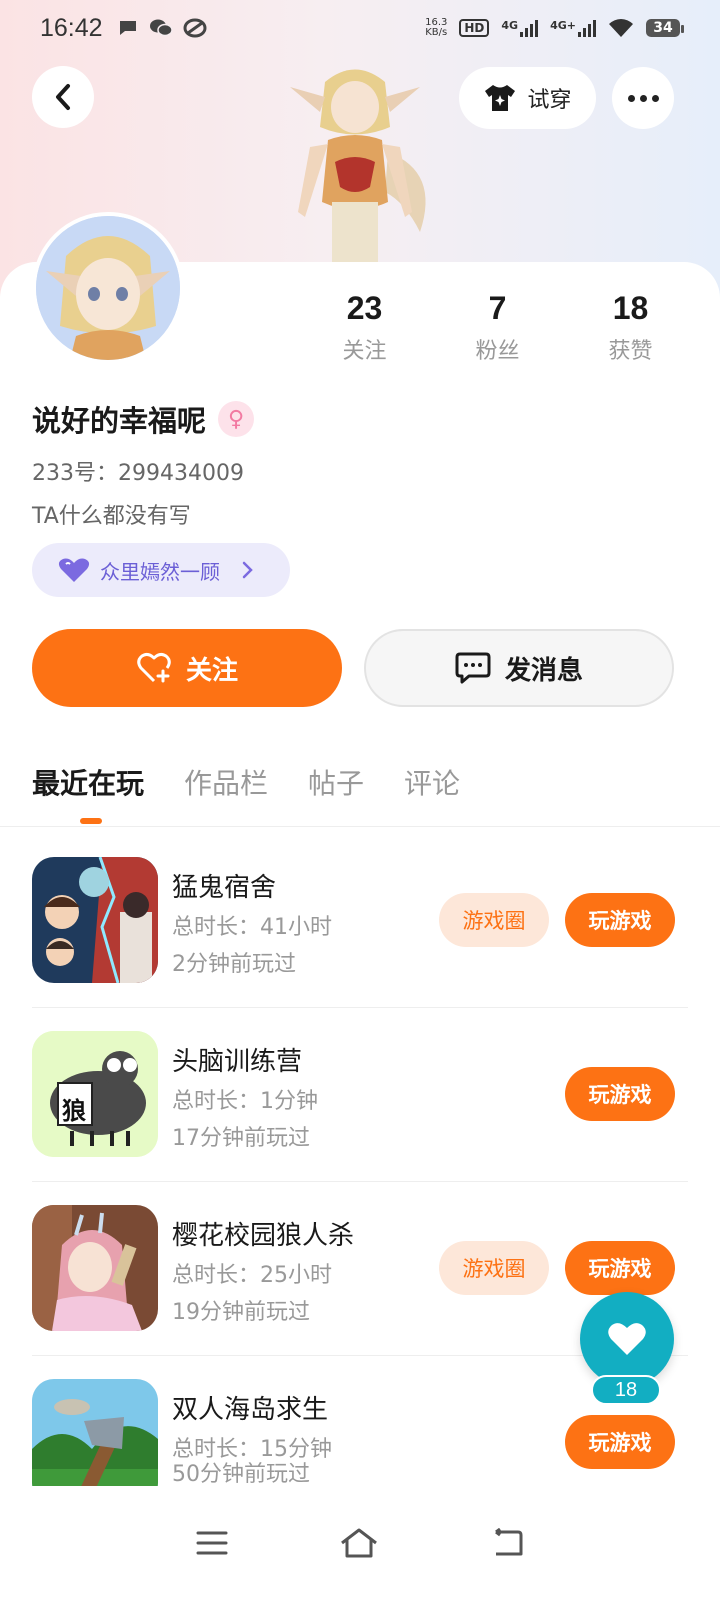 The image size is (720, 1600). What do you see at coordinates (543, 670) in the screenshot?
I see `message-label: 发消息` at bounding box center [543, 670].